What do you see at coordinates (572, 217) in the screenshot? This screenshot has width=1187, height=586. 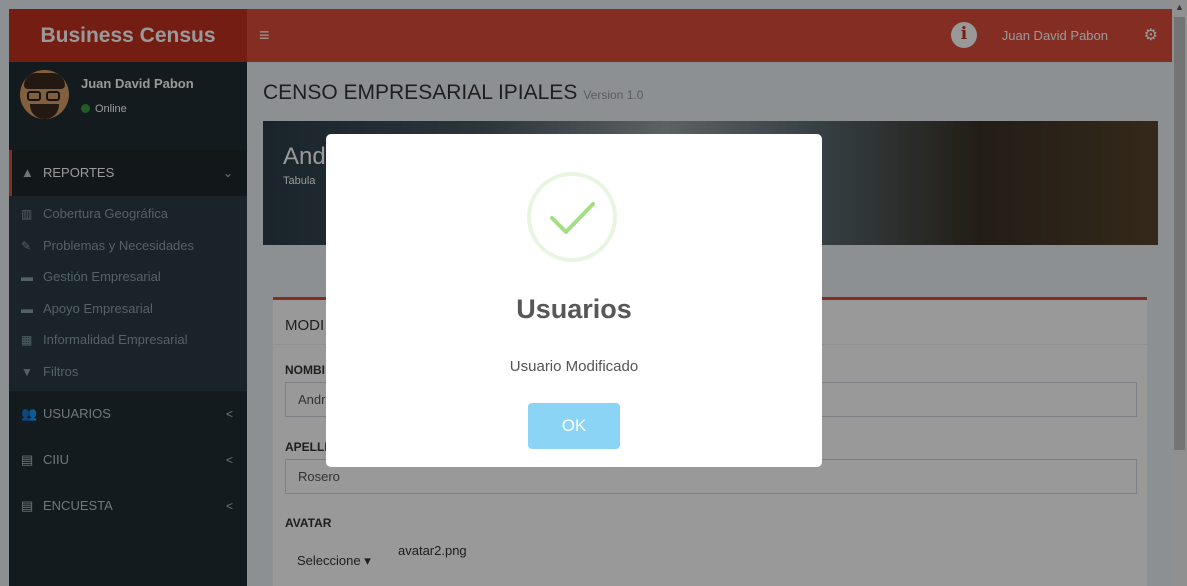 I see `success-check-icon` at bounding box center [572, 217].